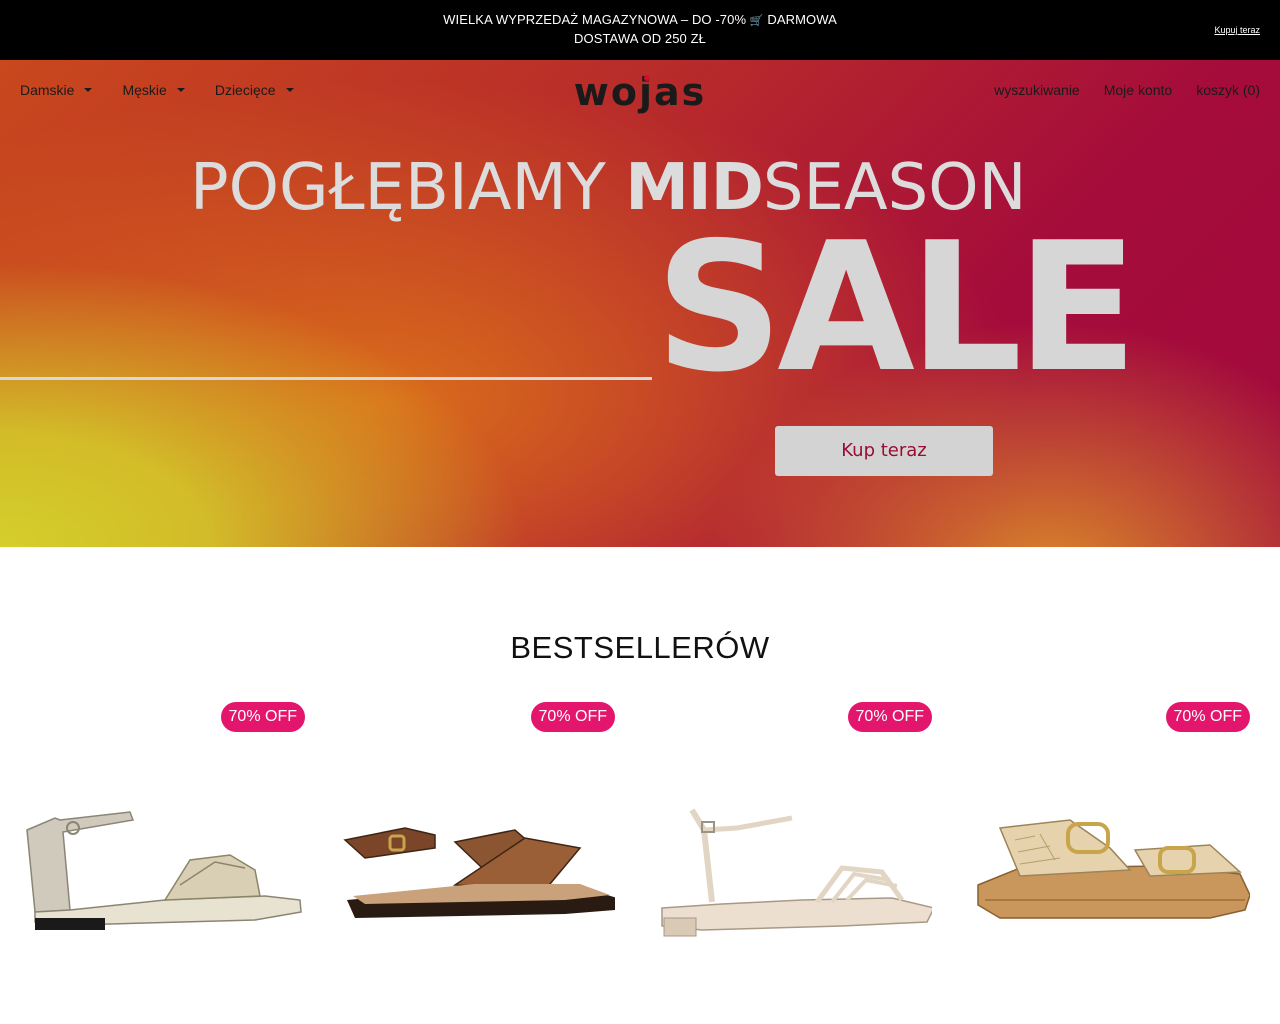  I want to click on nav-item-damskie: Damskie, so click(56, 90).